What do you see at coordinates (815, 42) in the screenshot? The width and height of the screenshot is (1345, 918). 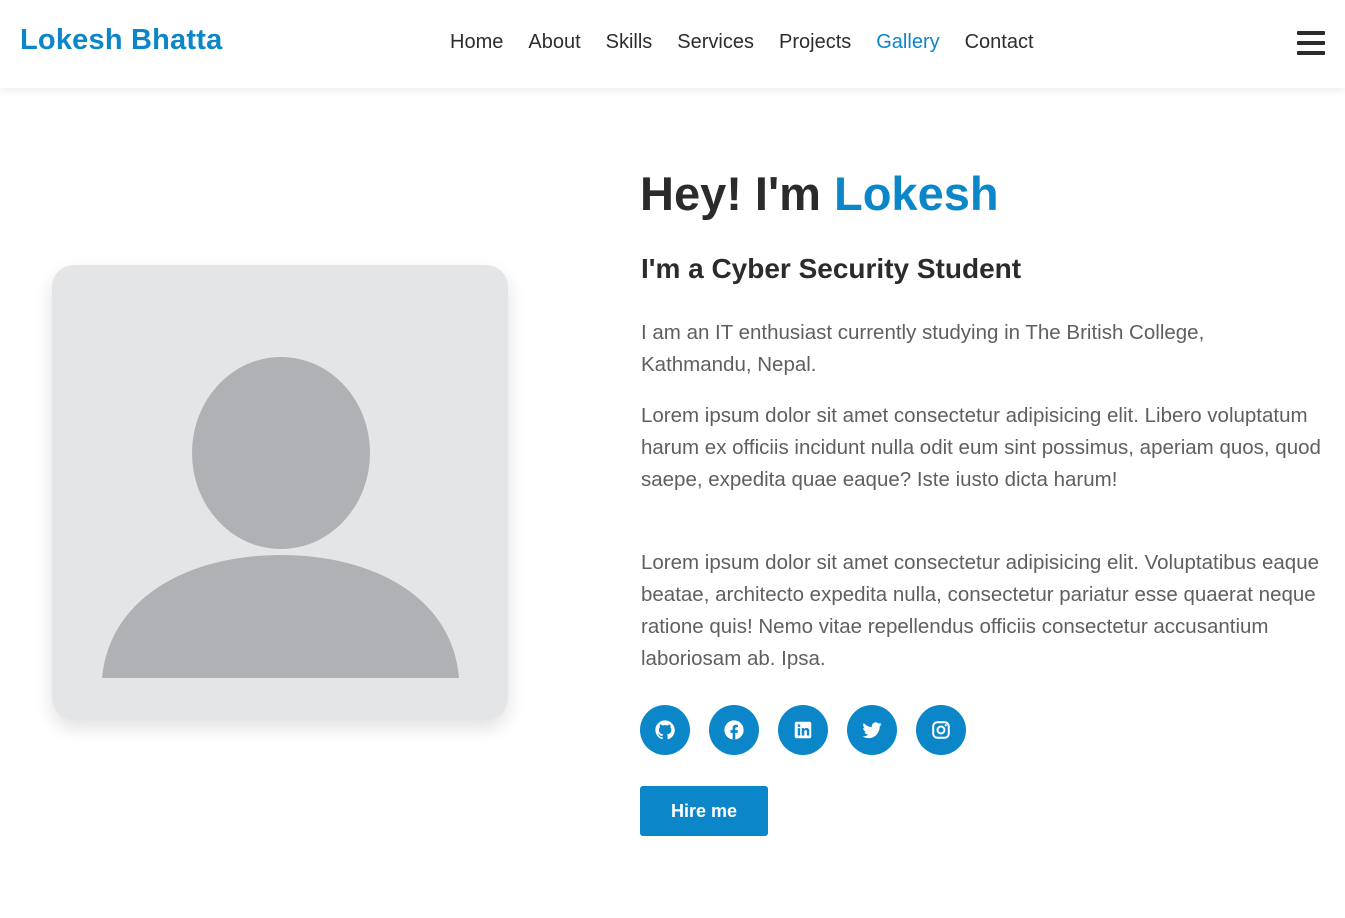 I see `nav-projects: Projects` at bounding box center [815, 42].